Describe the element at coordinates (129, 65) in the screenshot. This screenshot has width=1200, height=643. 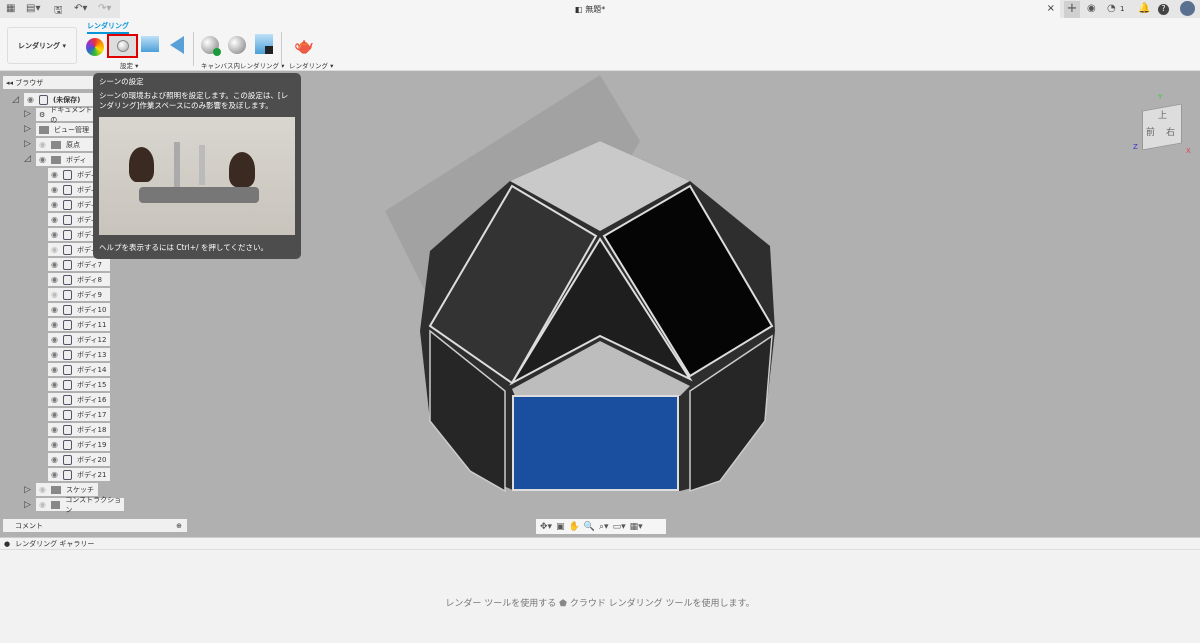
I see `settings-group-label: 設定 ▾` at that location.